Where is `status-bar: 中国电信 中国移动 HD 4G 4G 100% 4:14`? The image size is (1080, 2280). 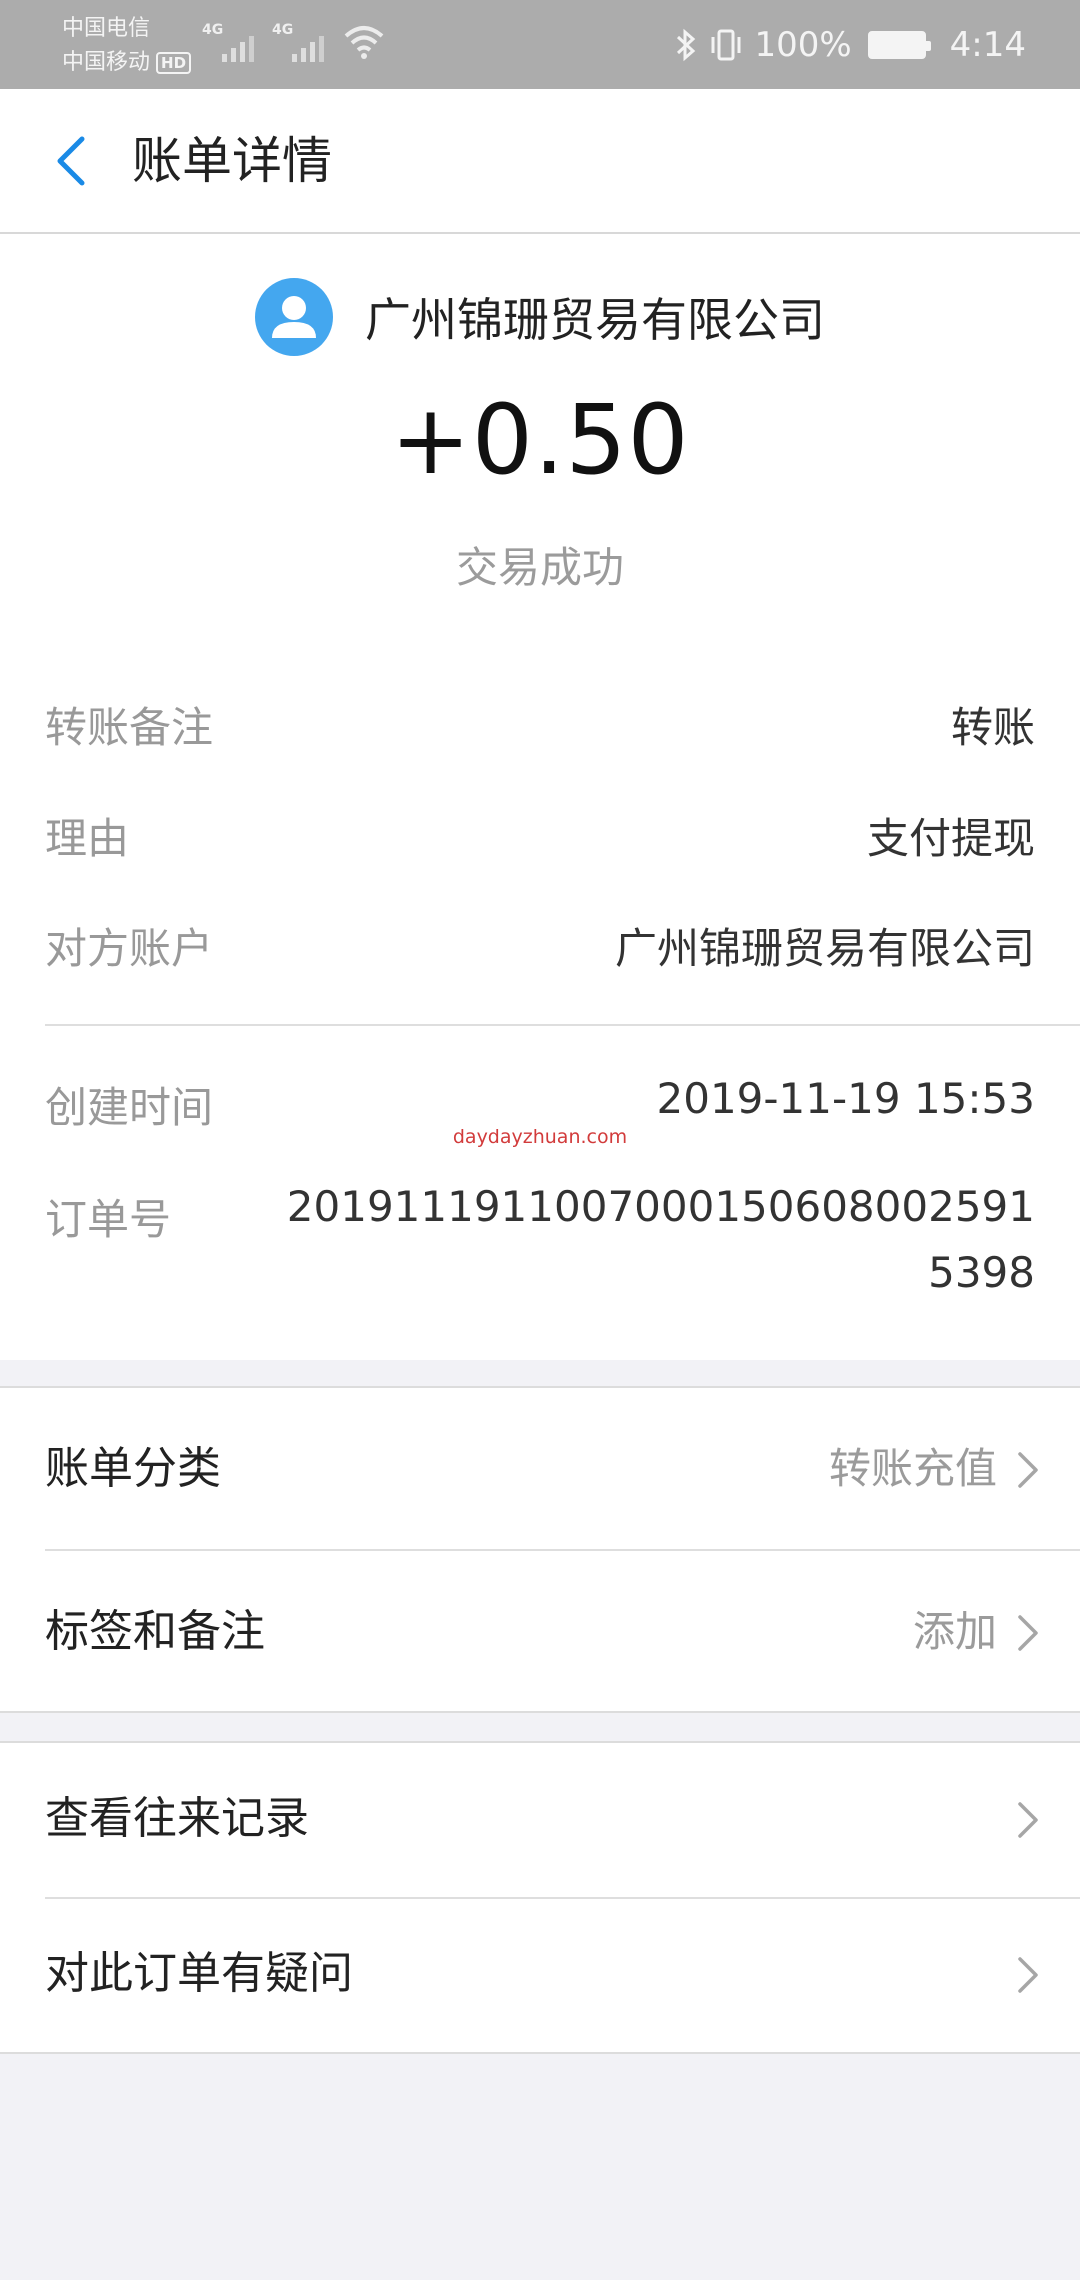
status-bar: 中国电信 中国移动 HD 4G 4G 100% 4:14 is located at coordinates (540, 44).